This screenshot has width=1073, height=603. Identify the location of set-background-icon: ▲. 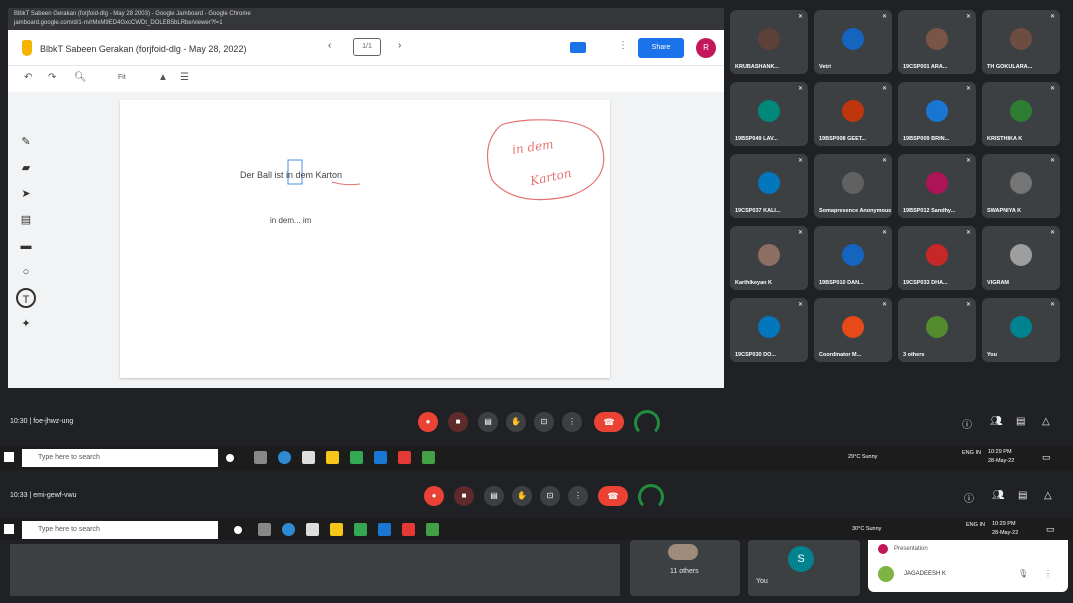
(163, 77).